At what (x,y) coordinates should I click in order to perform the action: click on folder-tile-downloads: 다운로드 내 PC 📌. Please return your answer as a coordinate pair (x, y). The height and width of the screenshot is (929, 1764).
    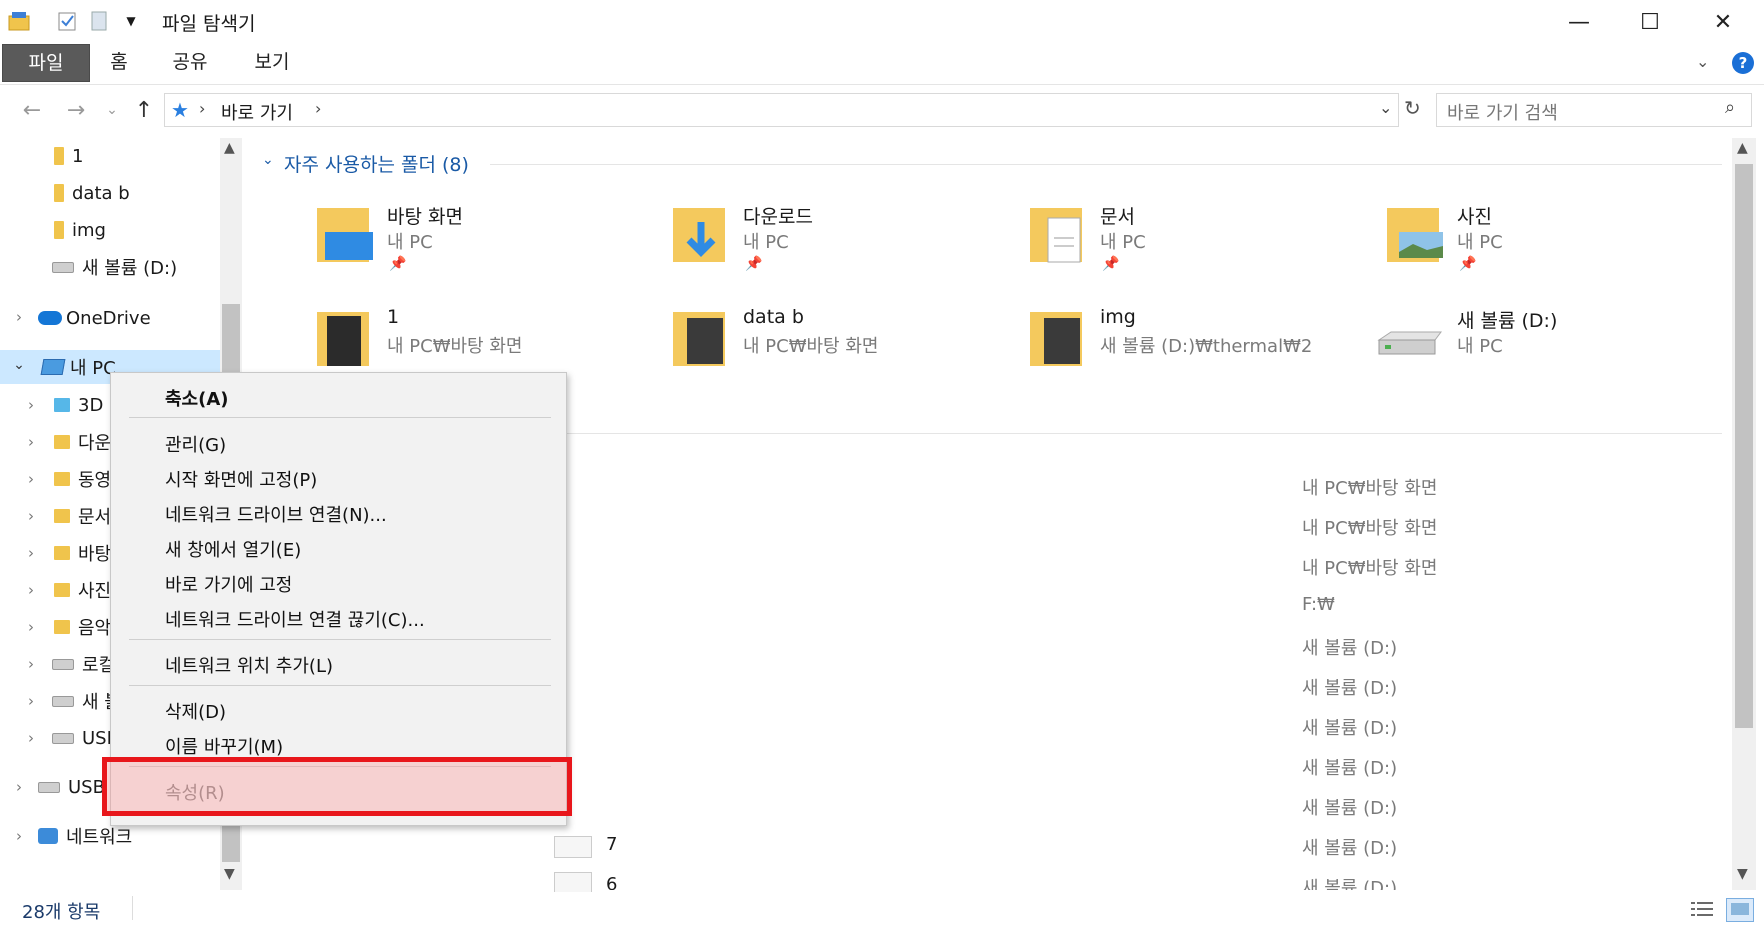
    Looking at the image, I should click on (836, 247).